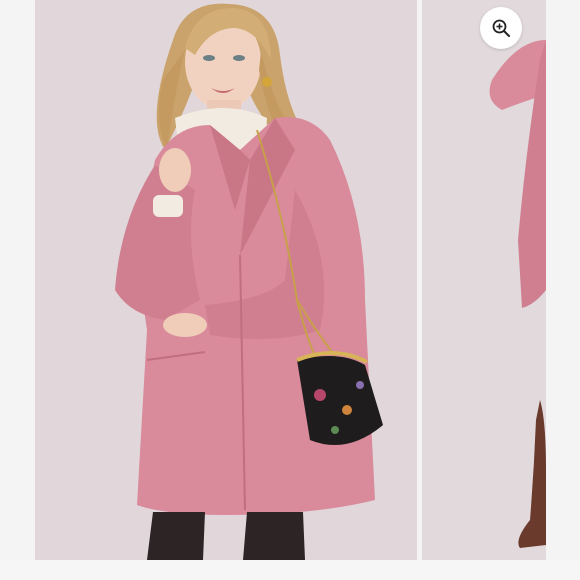  I want to click on zoom-in-icon, so click(501, 28).